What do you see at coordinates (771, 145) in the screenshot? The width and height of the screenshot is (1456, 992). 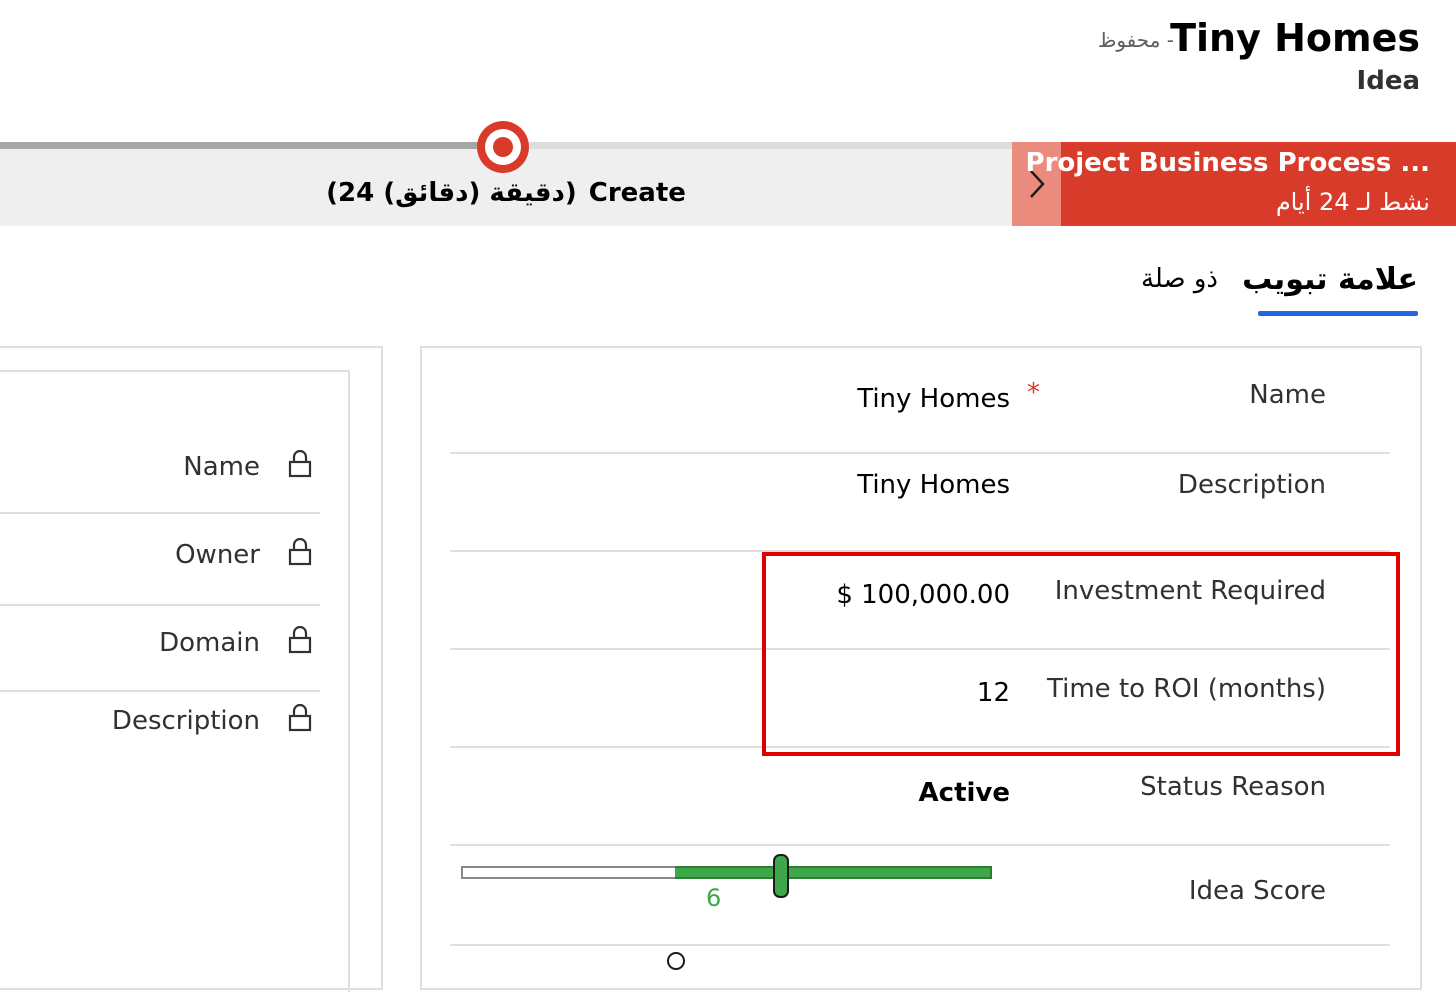 I see `stage-progress-remaining` at bounding box center [771, 145].